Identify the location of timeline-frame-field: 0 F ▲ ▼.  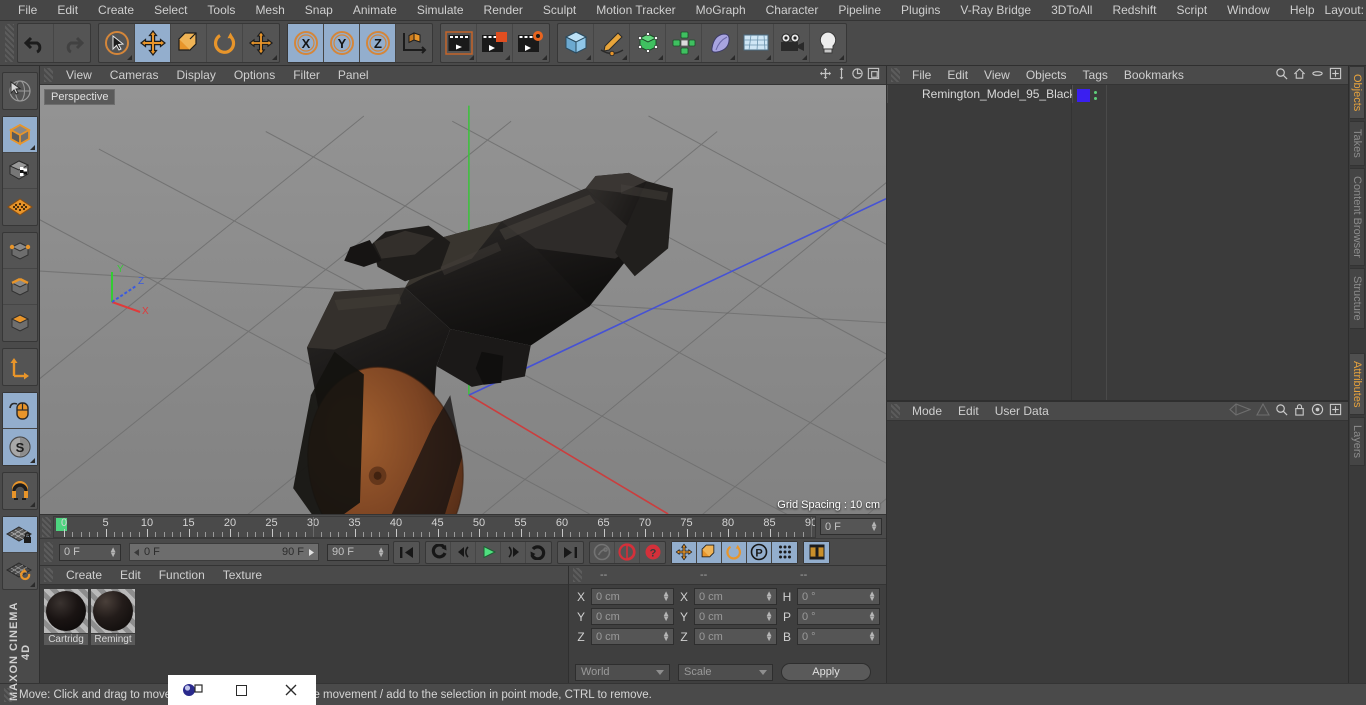
(851, 526).